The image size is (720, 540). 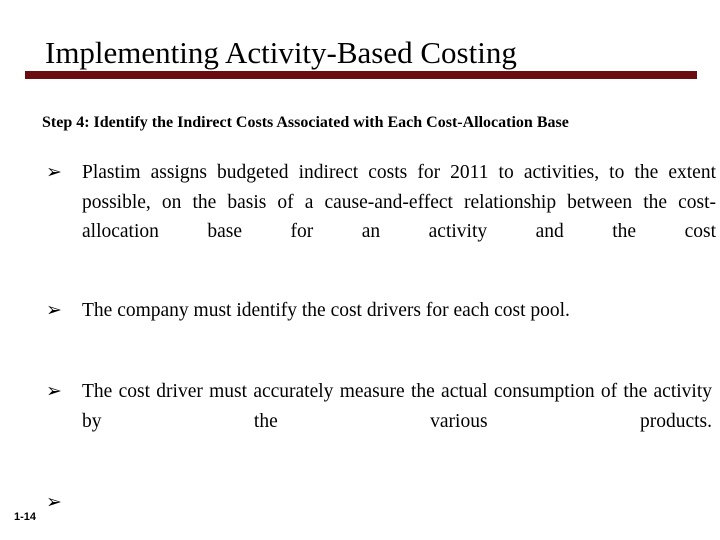 I want to click on list-item-text, so click(x=380, y=503).